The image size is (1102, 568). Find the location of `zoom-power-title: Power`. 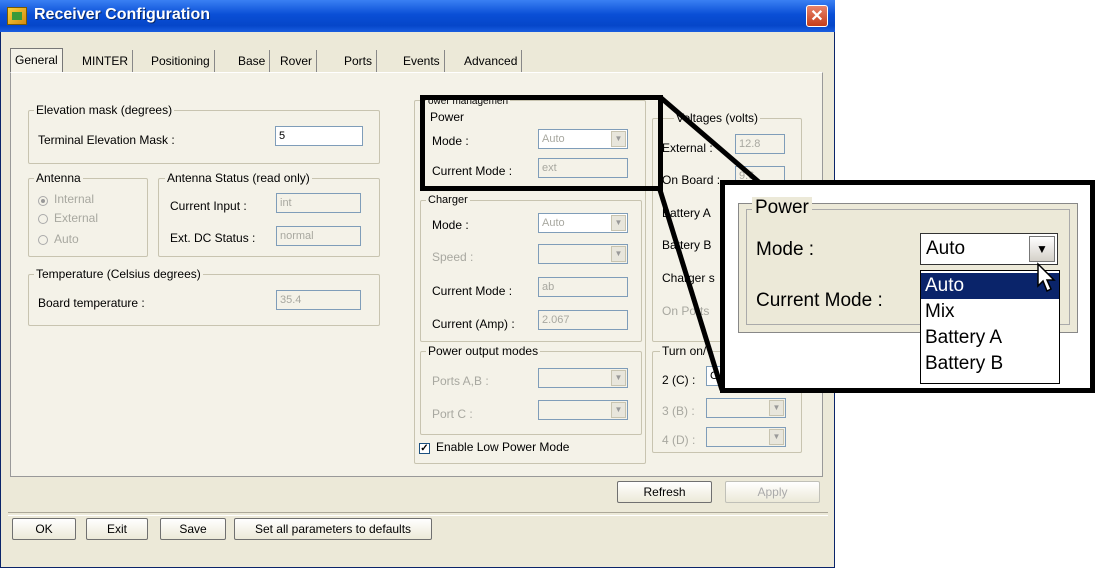

zoom-power-title: Power is located at coordinates (782, 208).